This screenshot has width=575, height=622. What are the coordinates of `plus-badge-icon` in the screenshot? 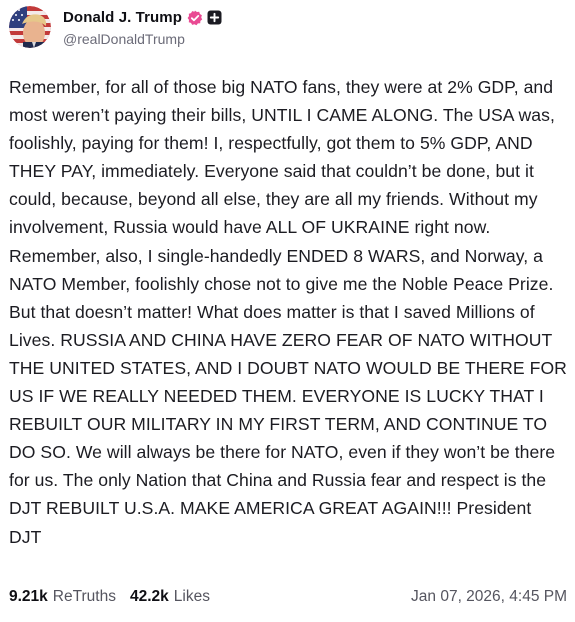 It's located at (214, 17).